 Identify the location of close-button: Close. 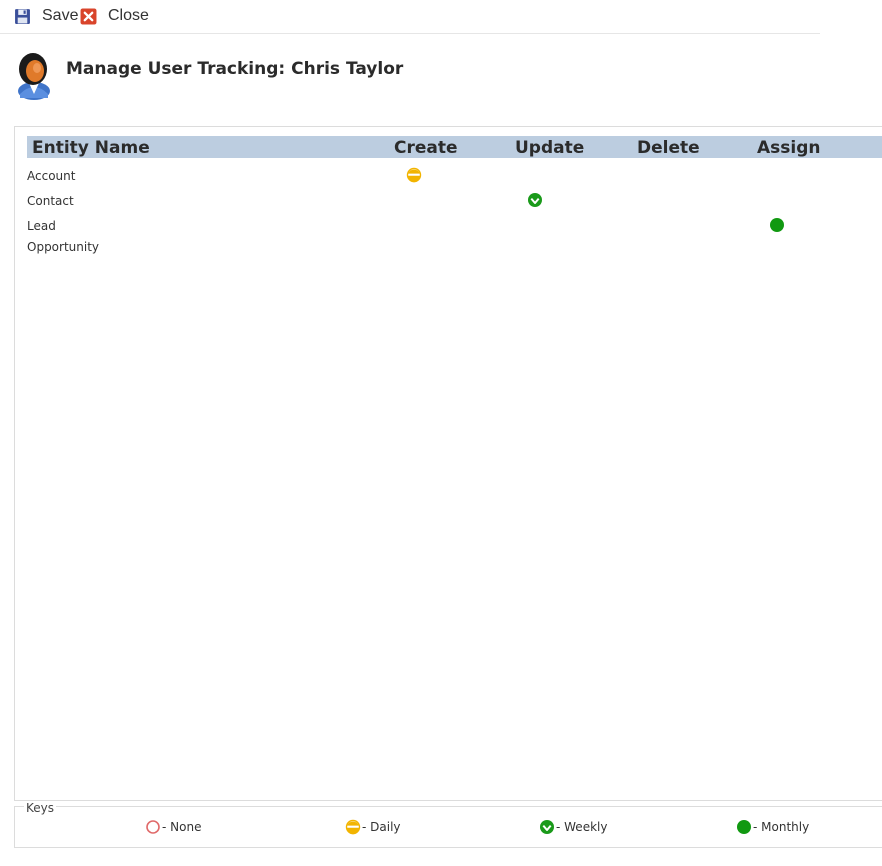
(114, 16).